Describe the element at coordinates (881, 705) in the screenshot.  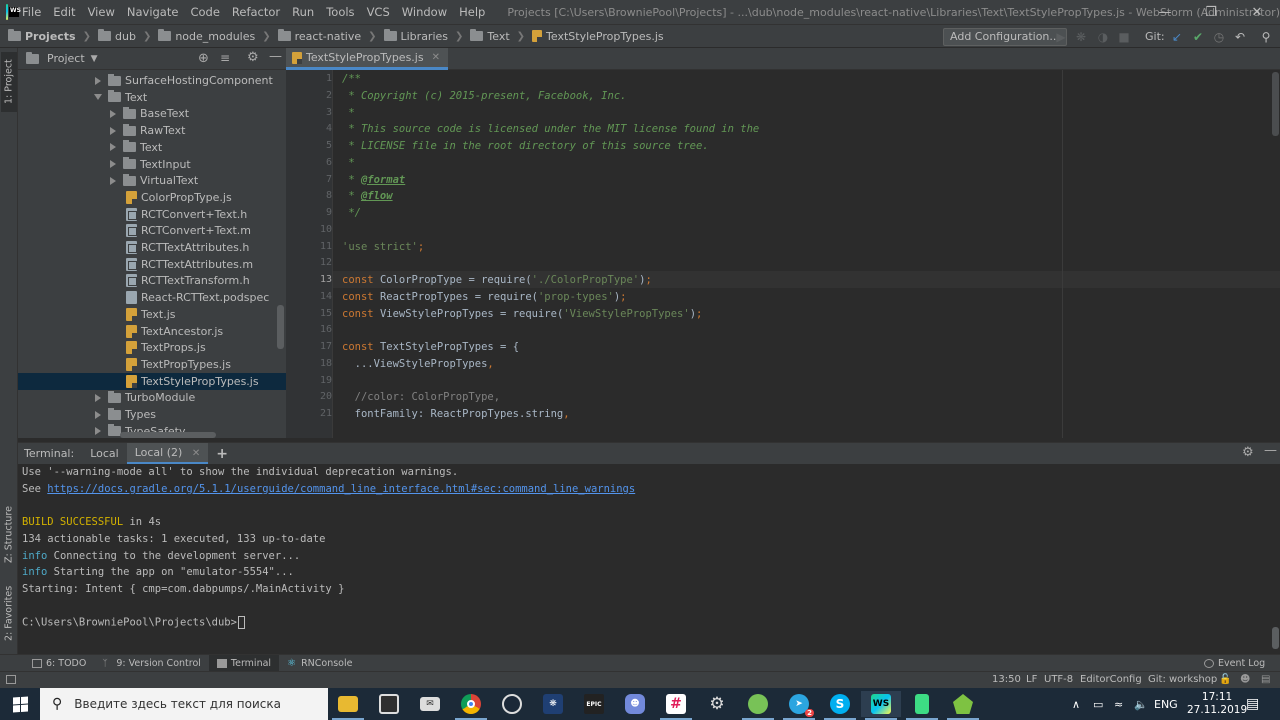
I see `webstorm-app: WS` at that location.